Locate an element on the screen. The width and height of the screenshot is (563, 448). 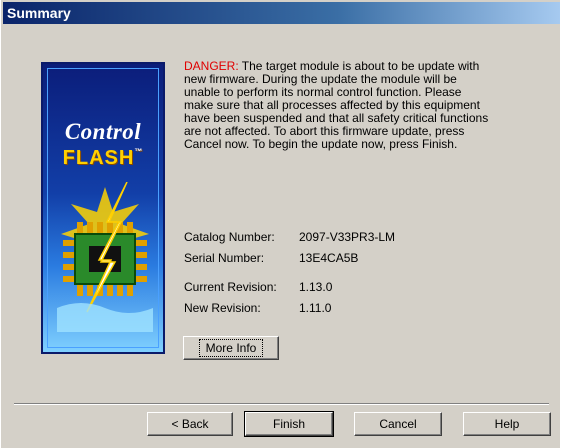
cancel-button: Cancel is located at coordinates (398, 424).